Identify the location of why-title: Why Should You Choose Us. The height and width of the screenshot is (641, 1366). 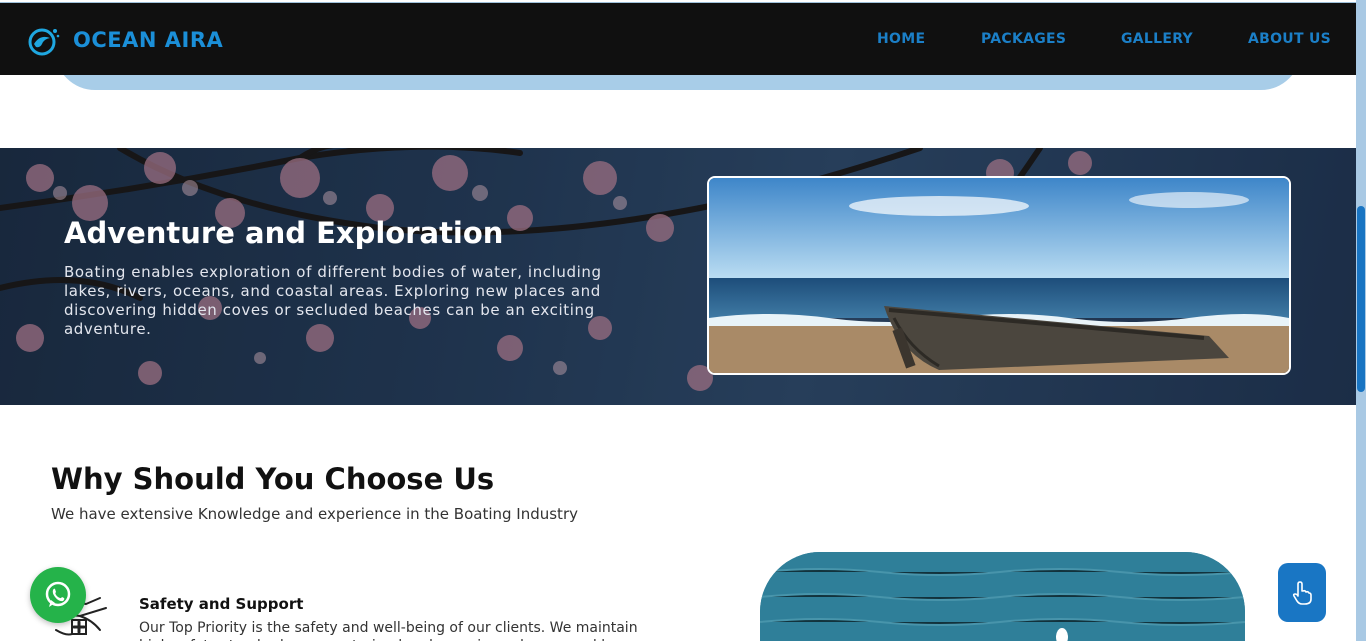
(273, 479).